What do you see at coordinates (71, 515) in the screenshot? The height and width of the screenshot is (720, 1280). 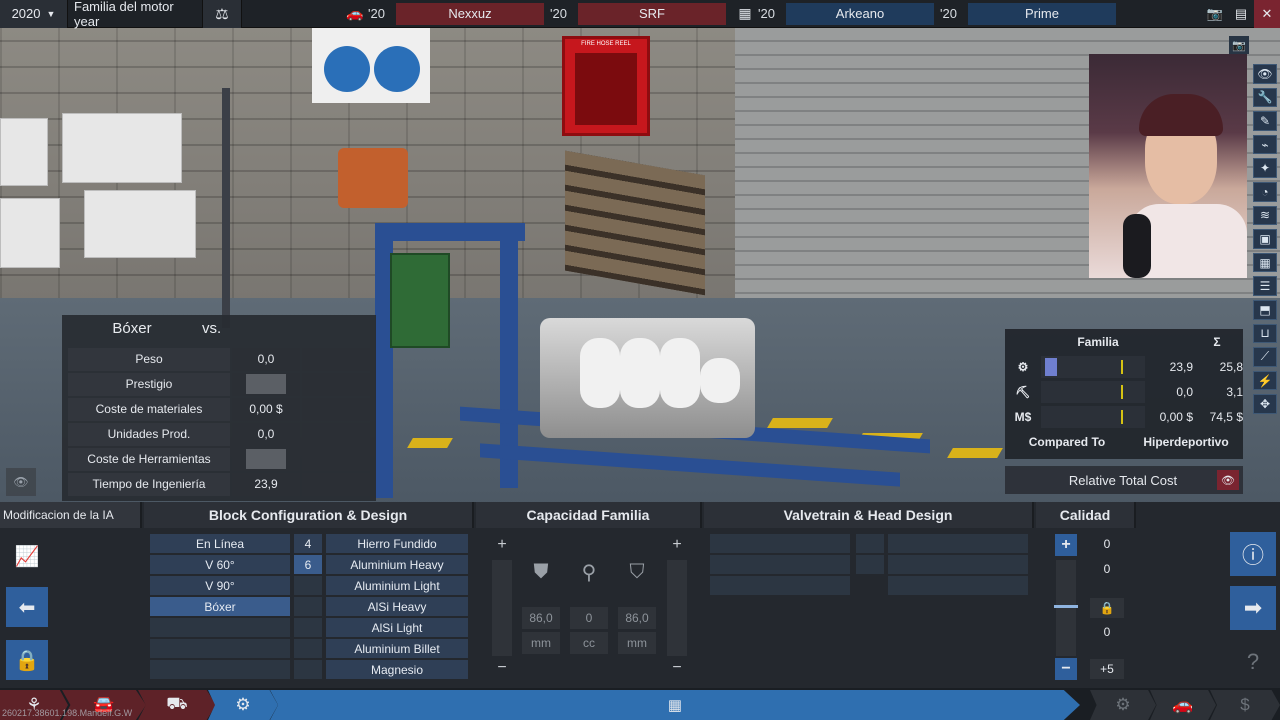 I see `ai-modification-tab: Modificacion de la IA` at bounding box center [71, 515].